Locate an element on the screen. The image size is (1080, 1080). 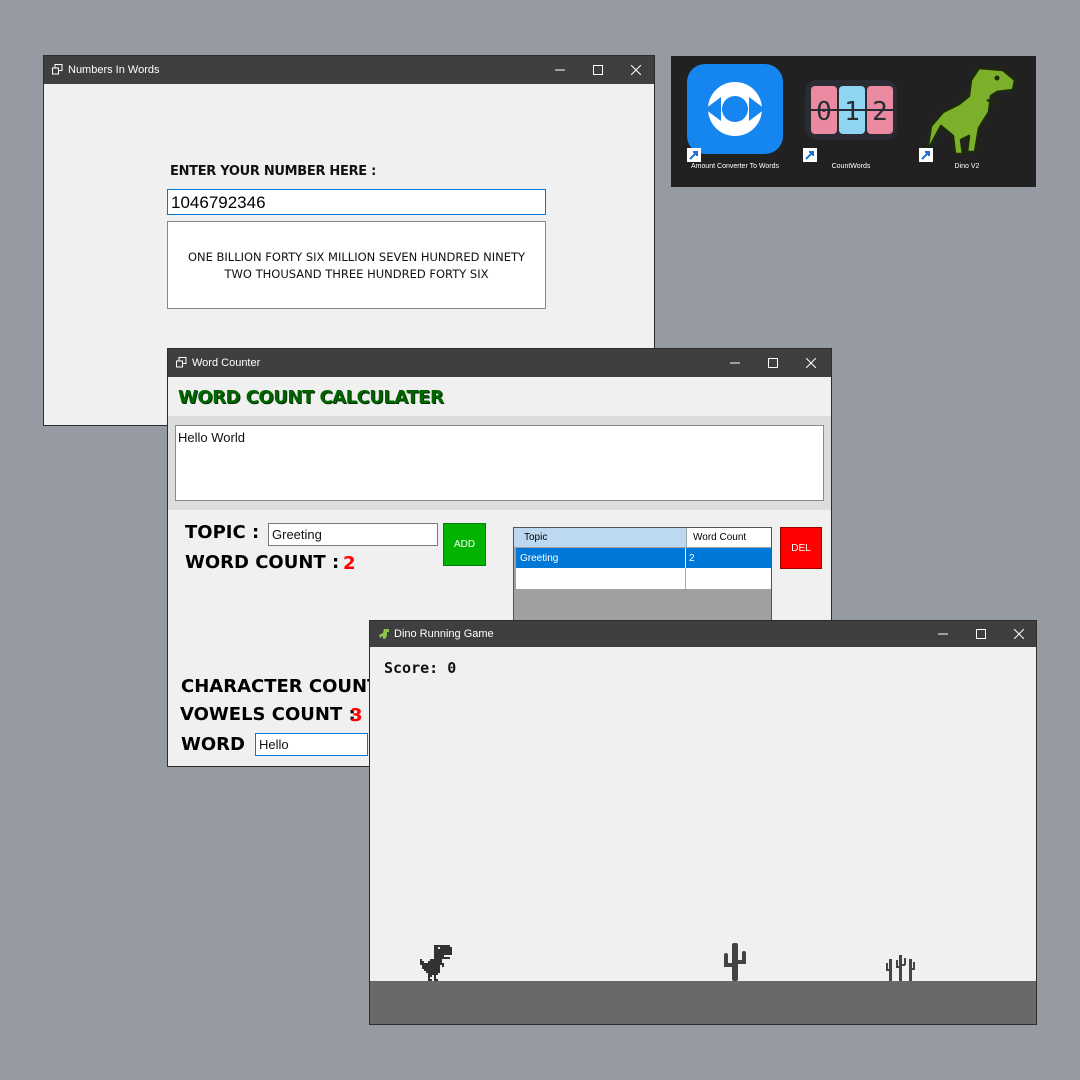
desktop-icon-dino-v2: Dino V2 is located at coordinates (967, 119).